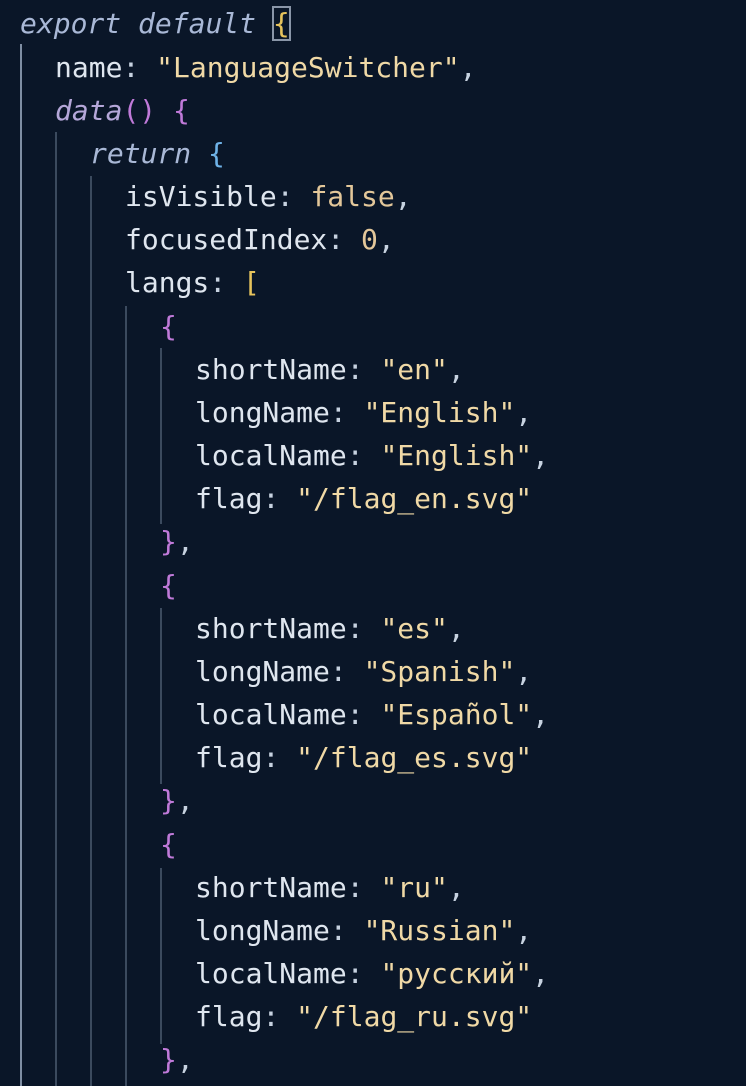 Image resolution: width=746 pixels, height=1086 pixels. Describe the element at coordinates (414, 369) in the screenshot. I see `short-name-value: "en"` at that location.